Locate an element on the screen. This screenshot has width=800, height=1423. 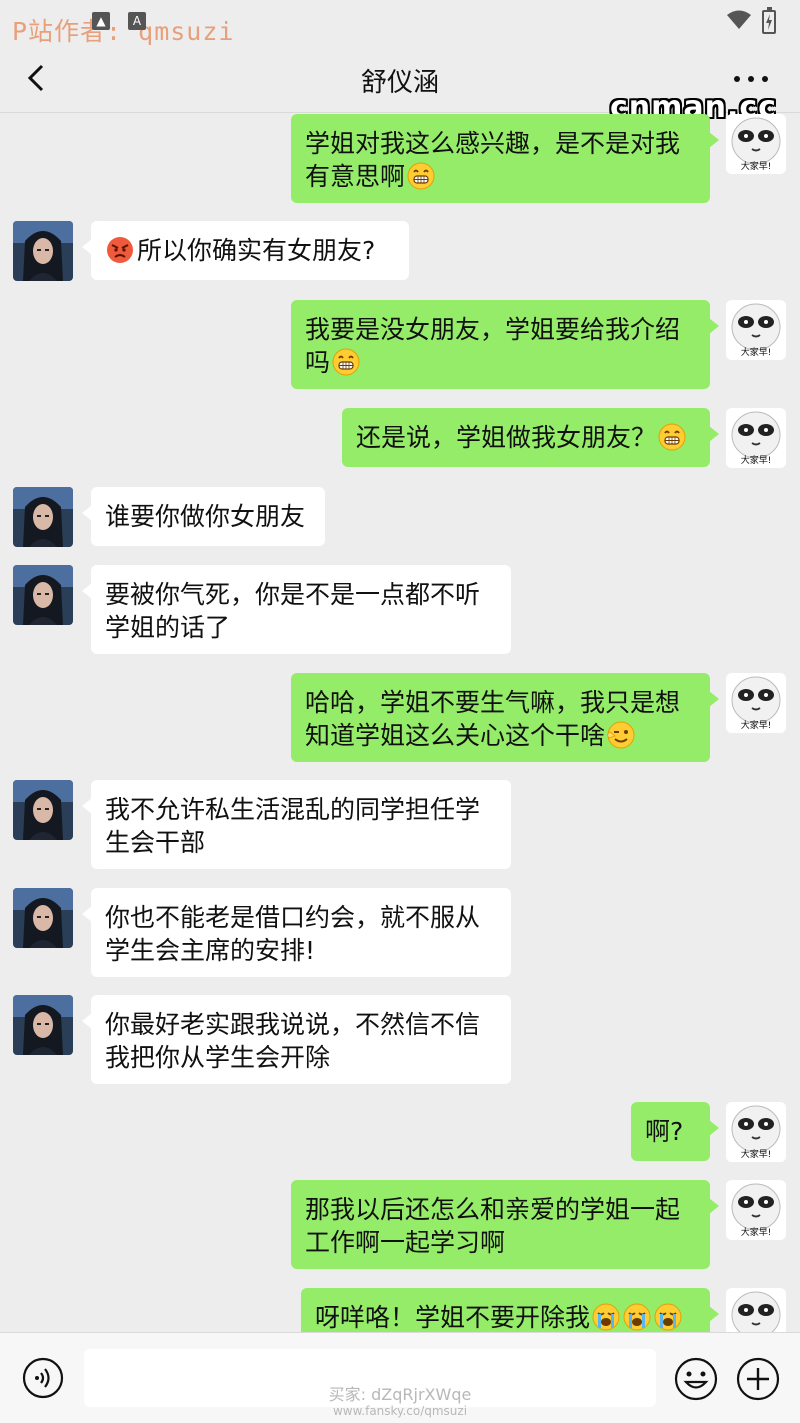
message-bubble-outgoing: 我要是没女朋友，学姐要给我介绍吗 is located at coordinates (505, 344).